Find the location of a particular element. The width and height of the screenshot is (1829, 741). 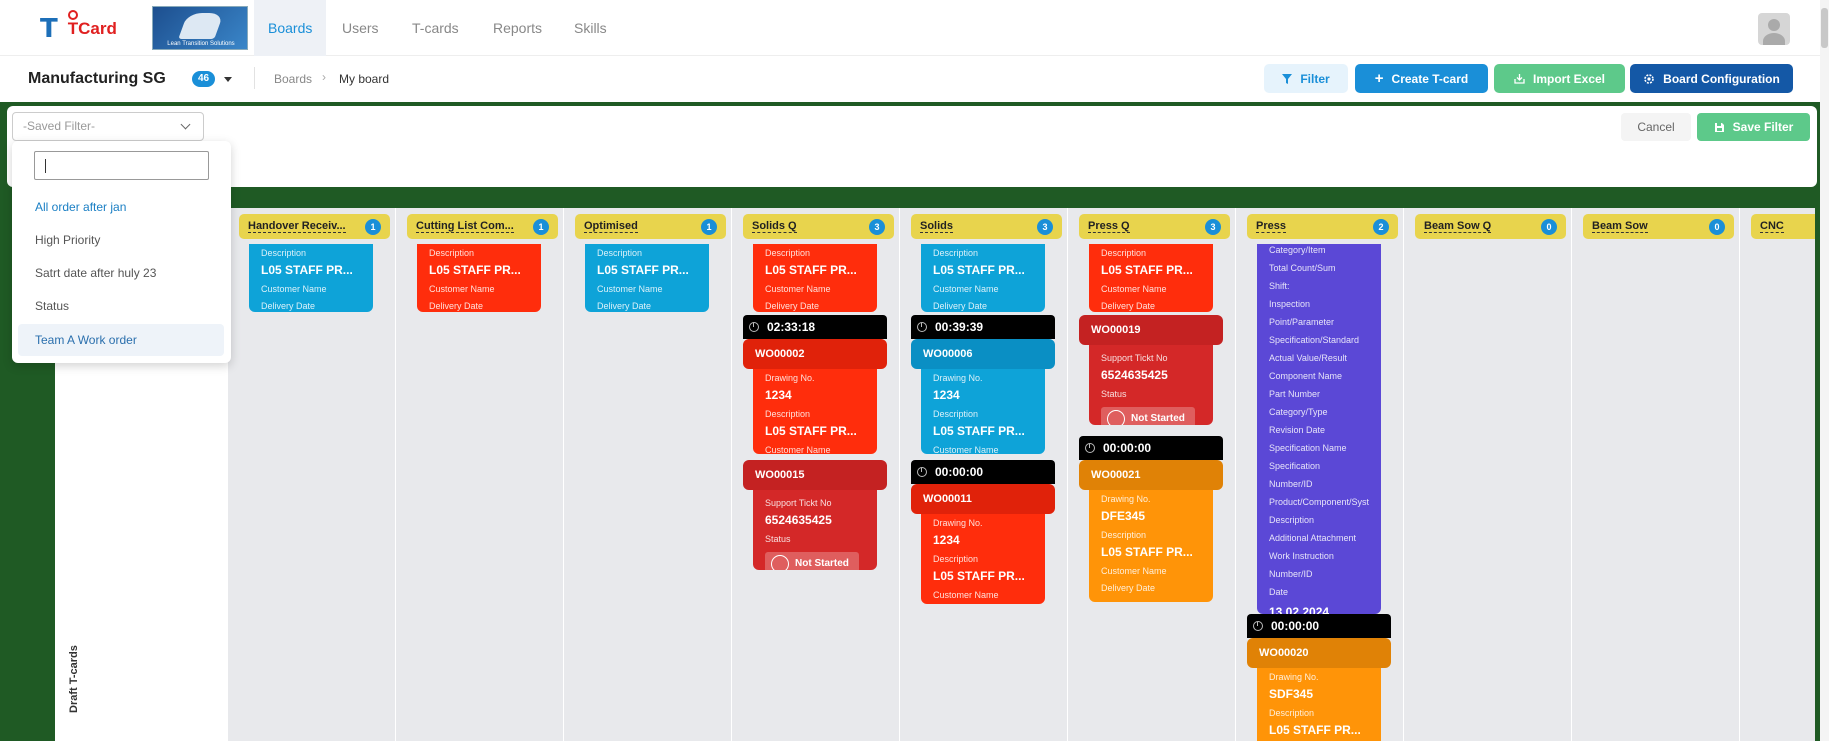

status-circle-icon is located at coordinates (1116, 417).